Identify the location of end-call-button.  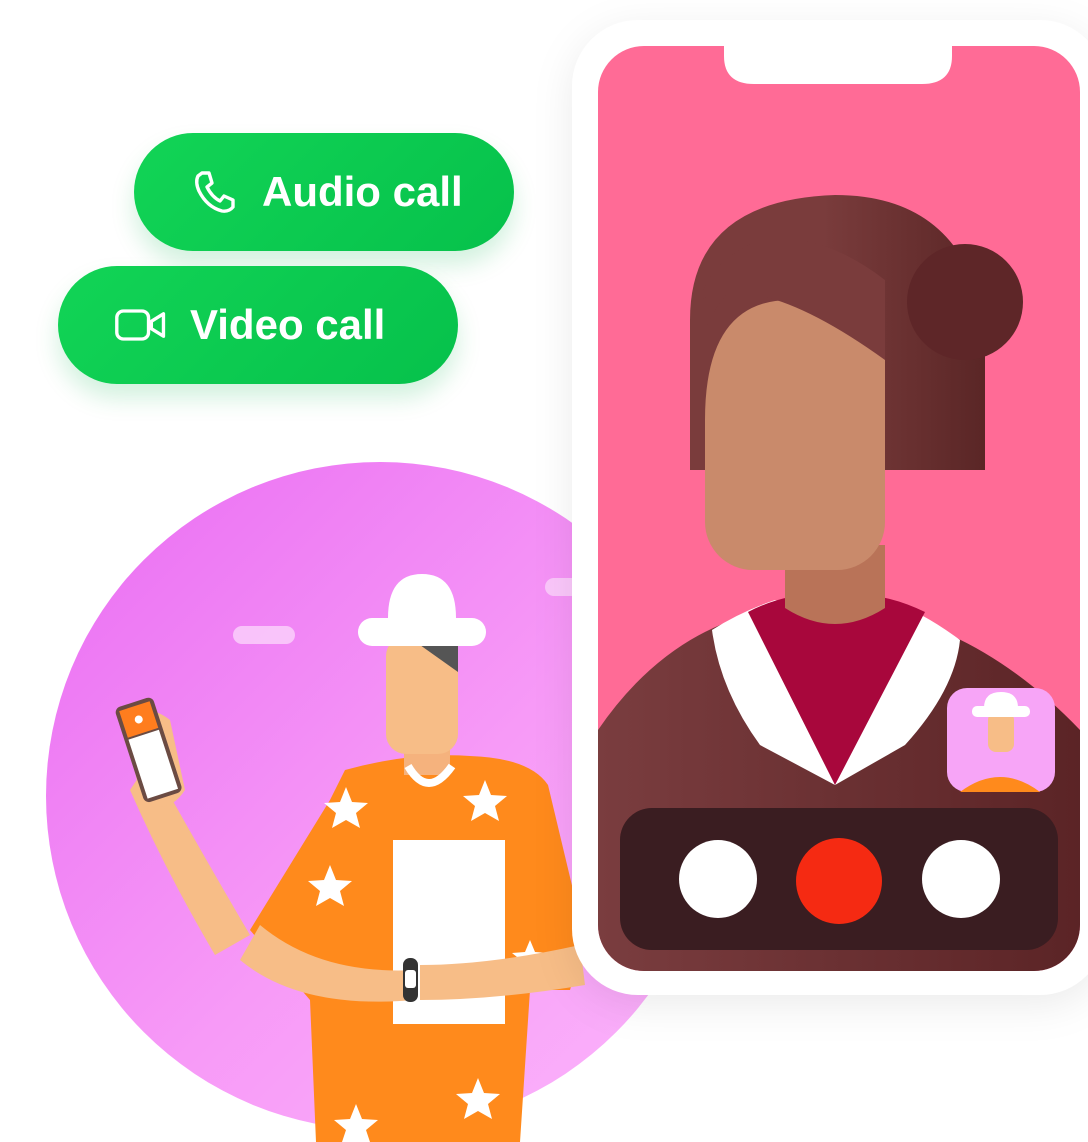
(839, 881).